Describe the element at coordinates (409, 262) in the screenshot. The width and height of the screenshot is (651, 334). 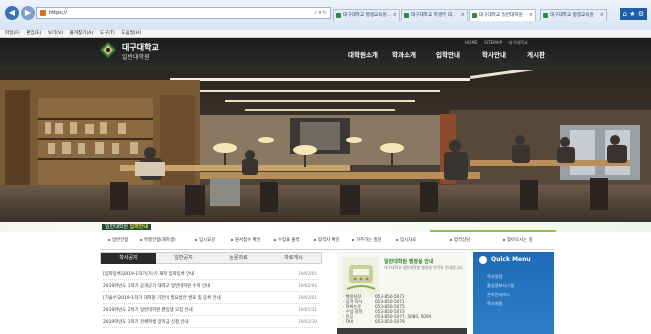
I see `contact-title: 일반대학원 행정실 안내` at that location.